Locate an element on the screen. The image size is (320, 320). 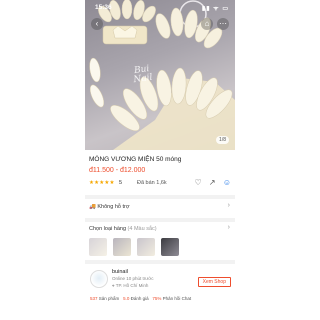
more-button: ⋯ is located at coordinates (223, 24).